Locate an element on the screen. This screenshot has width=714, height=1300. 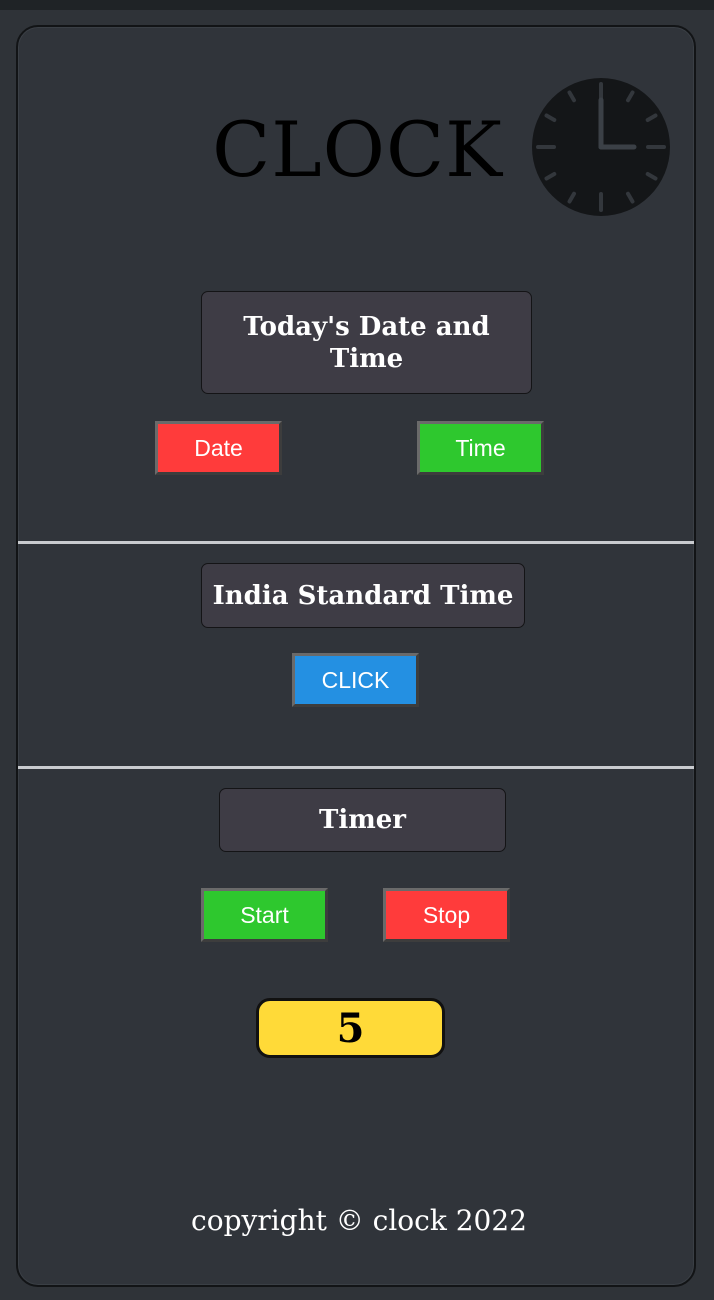
ist-click-button: CLICK is located at coordinates (355, 680).